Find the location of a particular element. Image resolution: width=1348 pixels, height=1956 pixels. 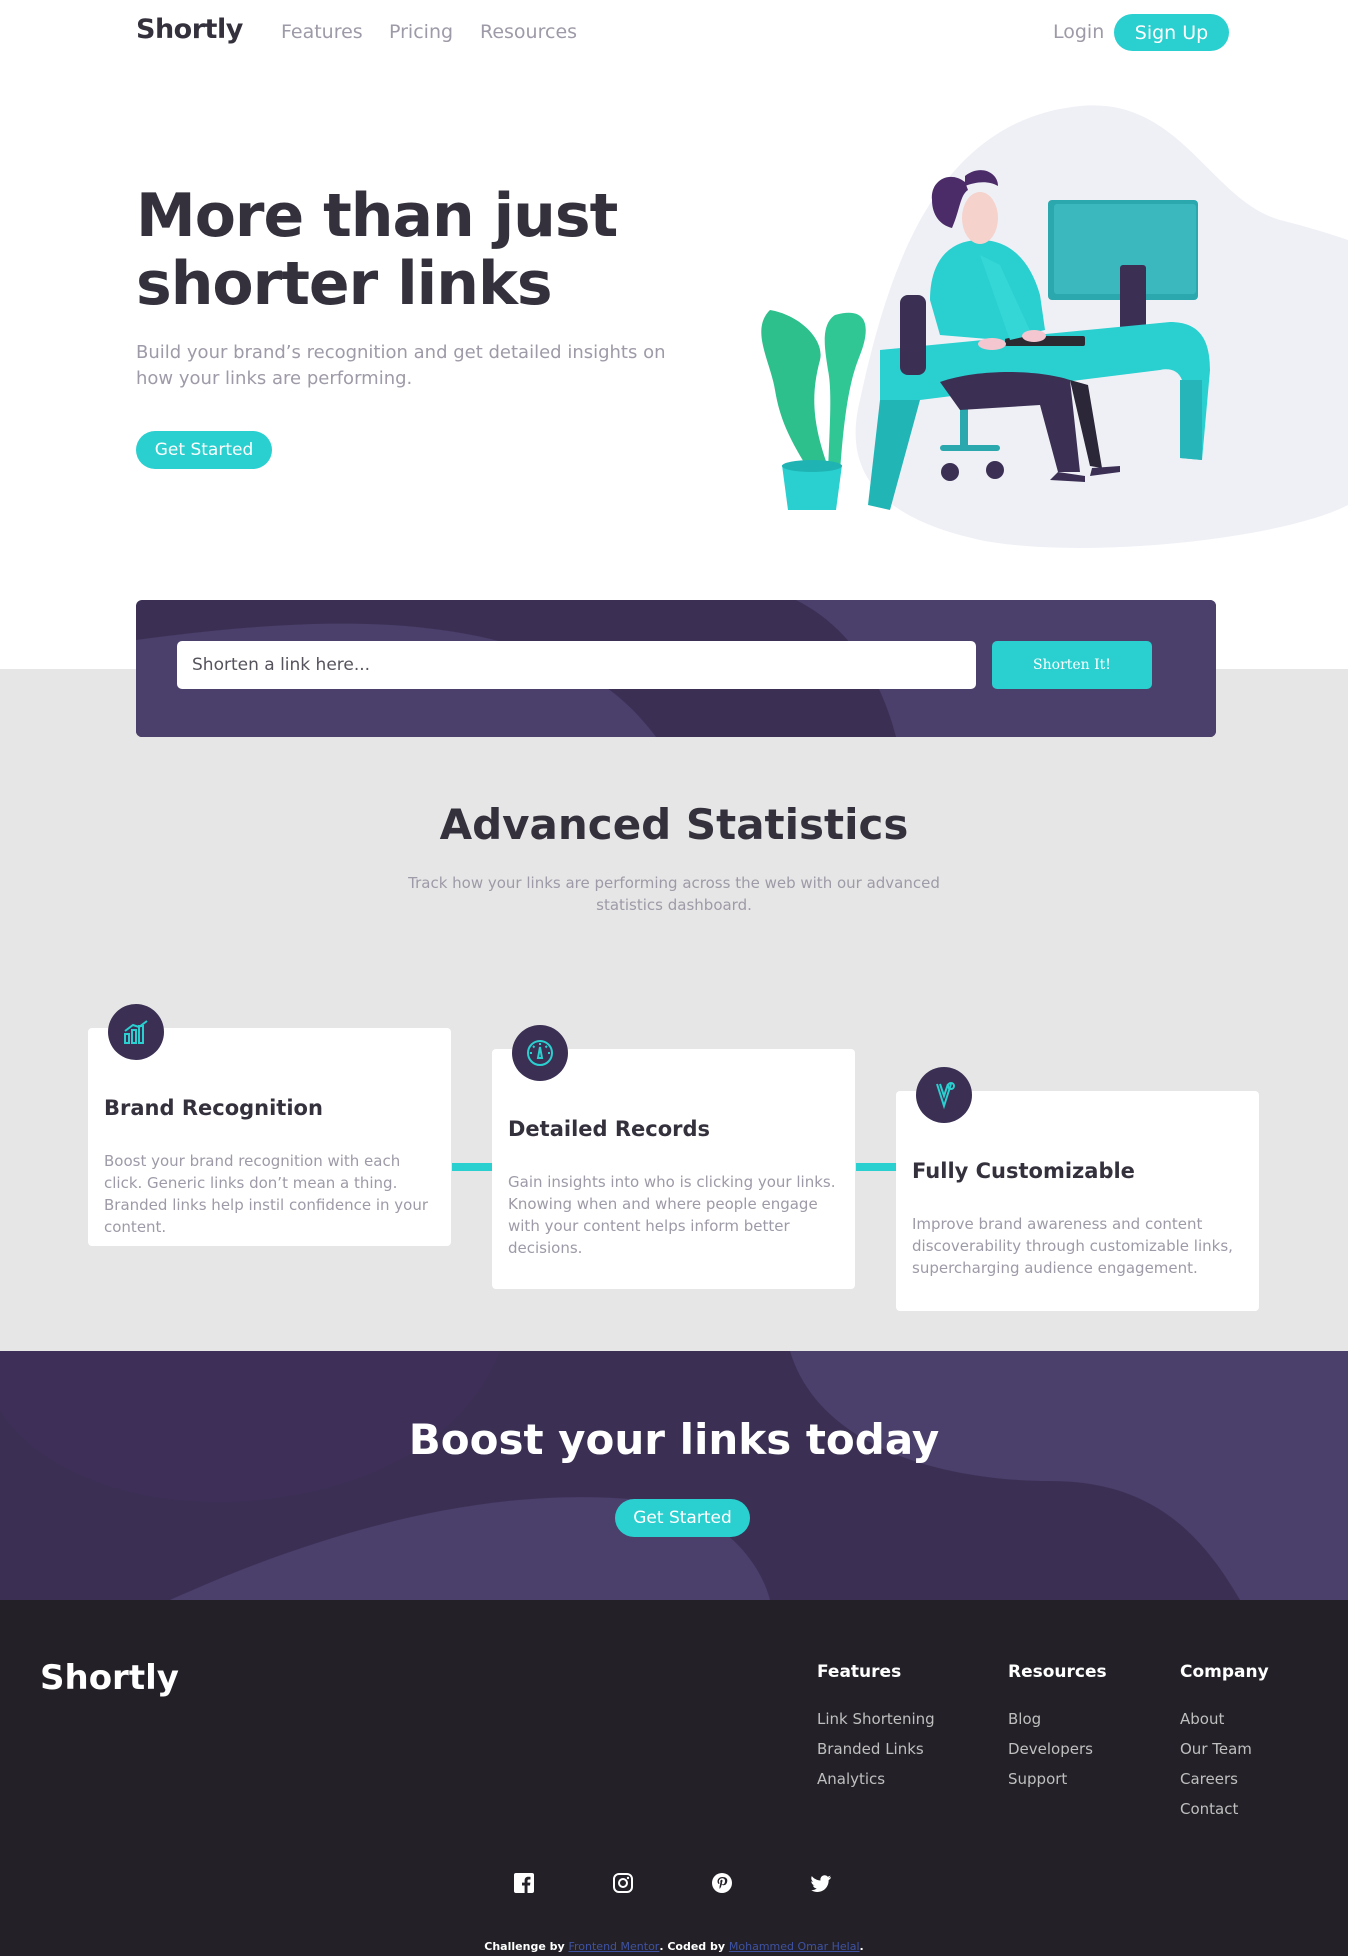

person-working-illustration is located at coordinates (1054, 326).